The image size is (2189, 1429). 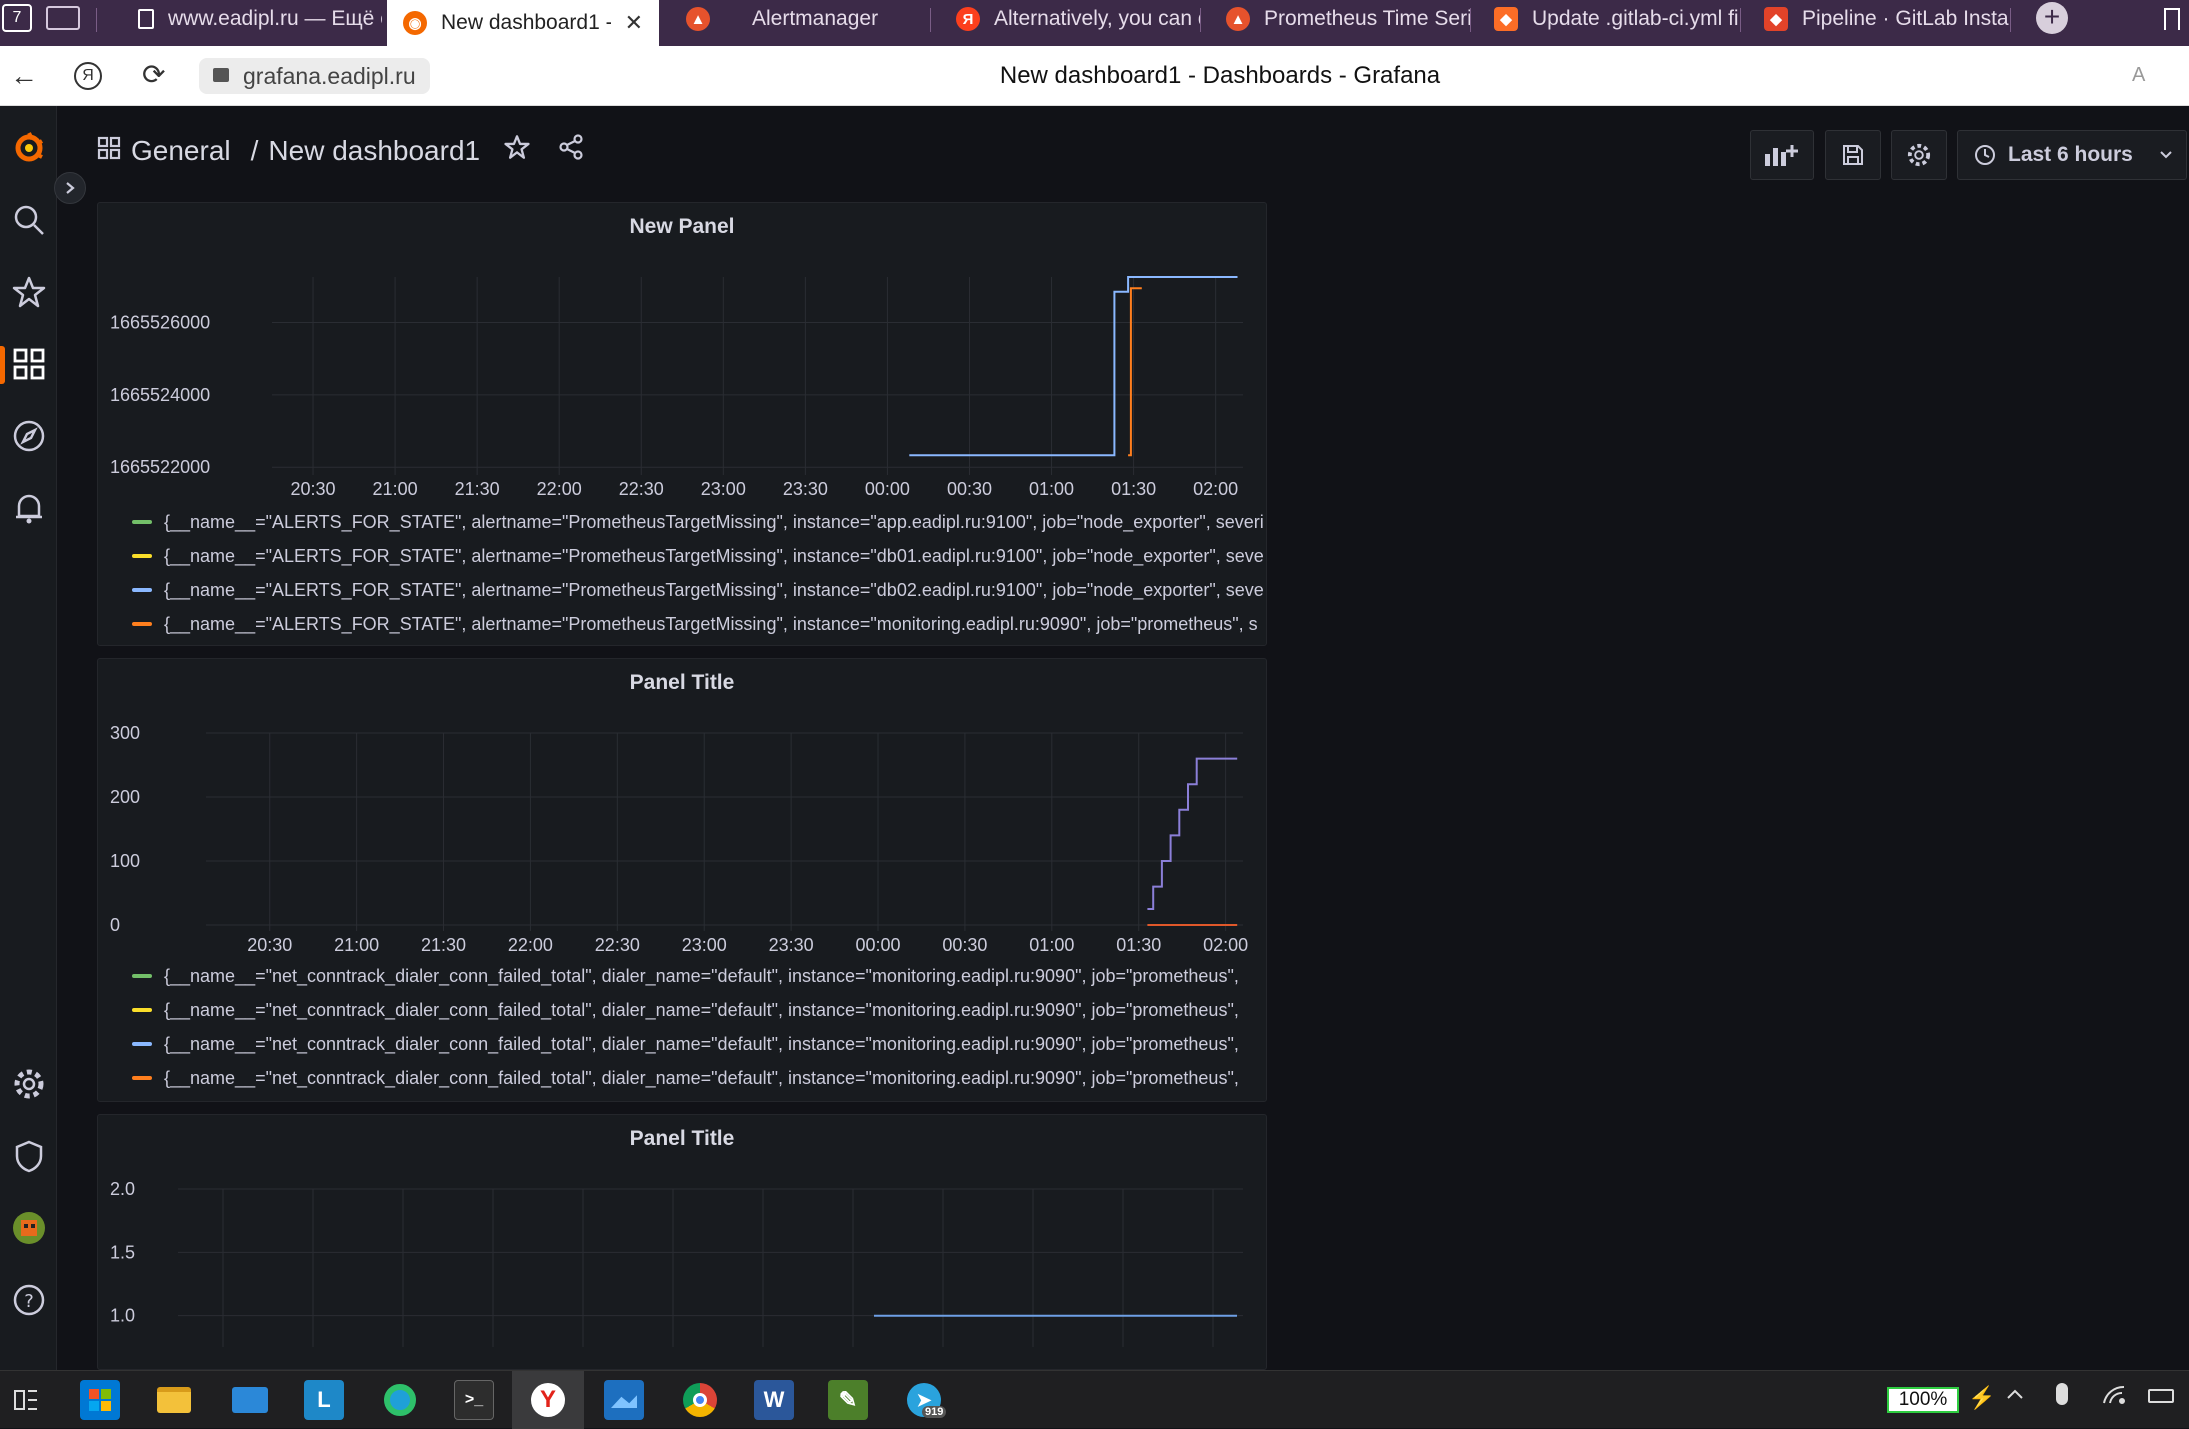 I want to click on panel-3: 1.0 1.5 2.0 Panel Title, so click(x=682, y=1242).